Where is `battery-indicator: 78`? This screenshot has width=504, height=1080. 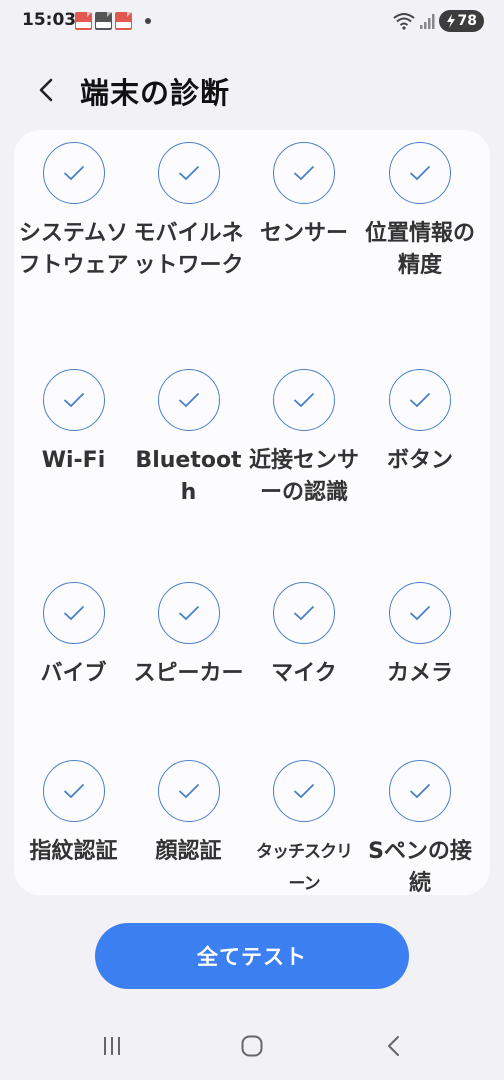
battery-indicator: 78 is located at coordinates (461, 21).